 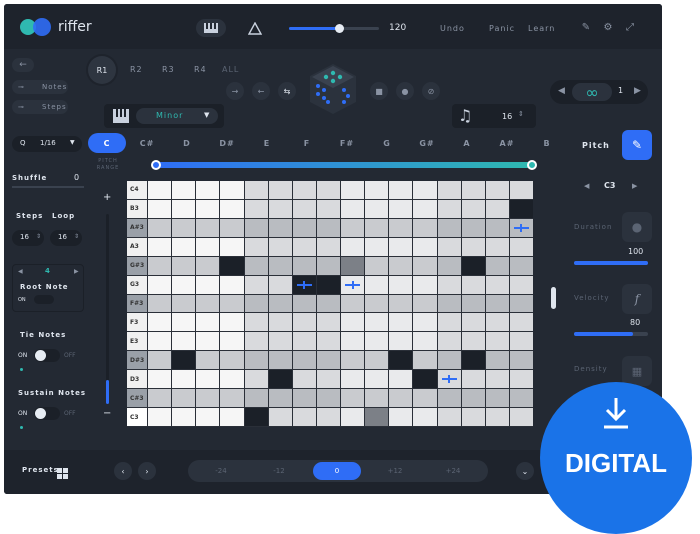 What do you see at coordinates (147, 471) in the screenshot?
I see `next-preset-button: ›` at bounding box center [147, 471].